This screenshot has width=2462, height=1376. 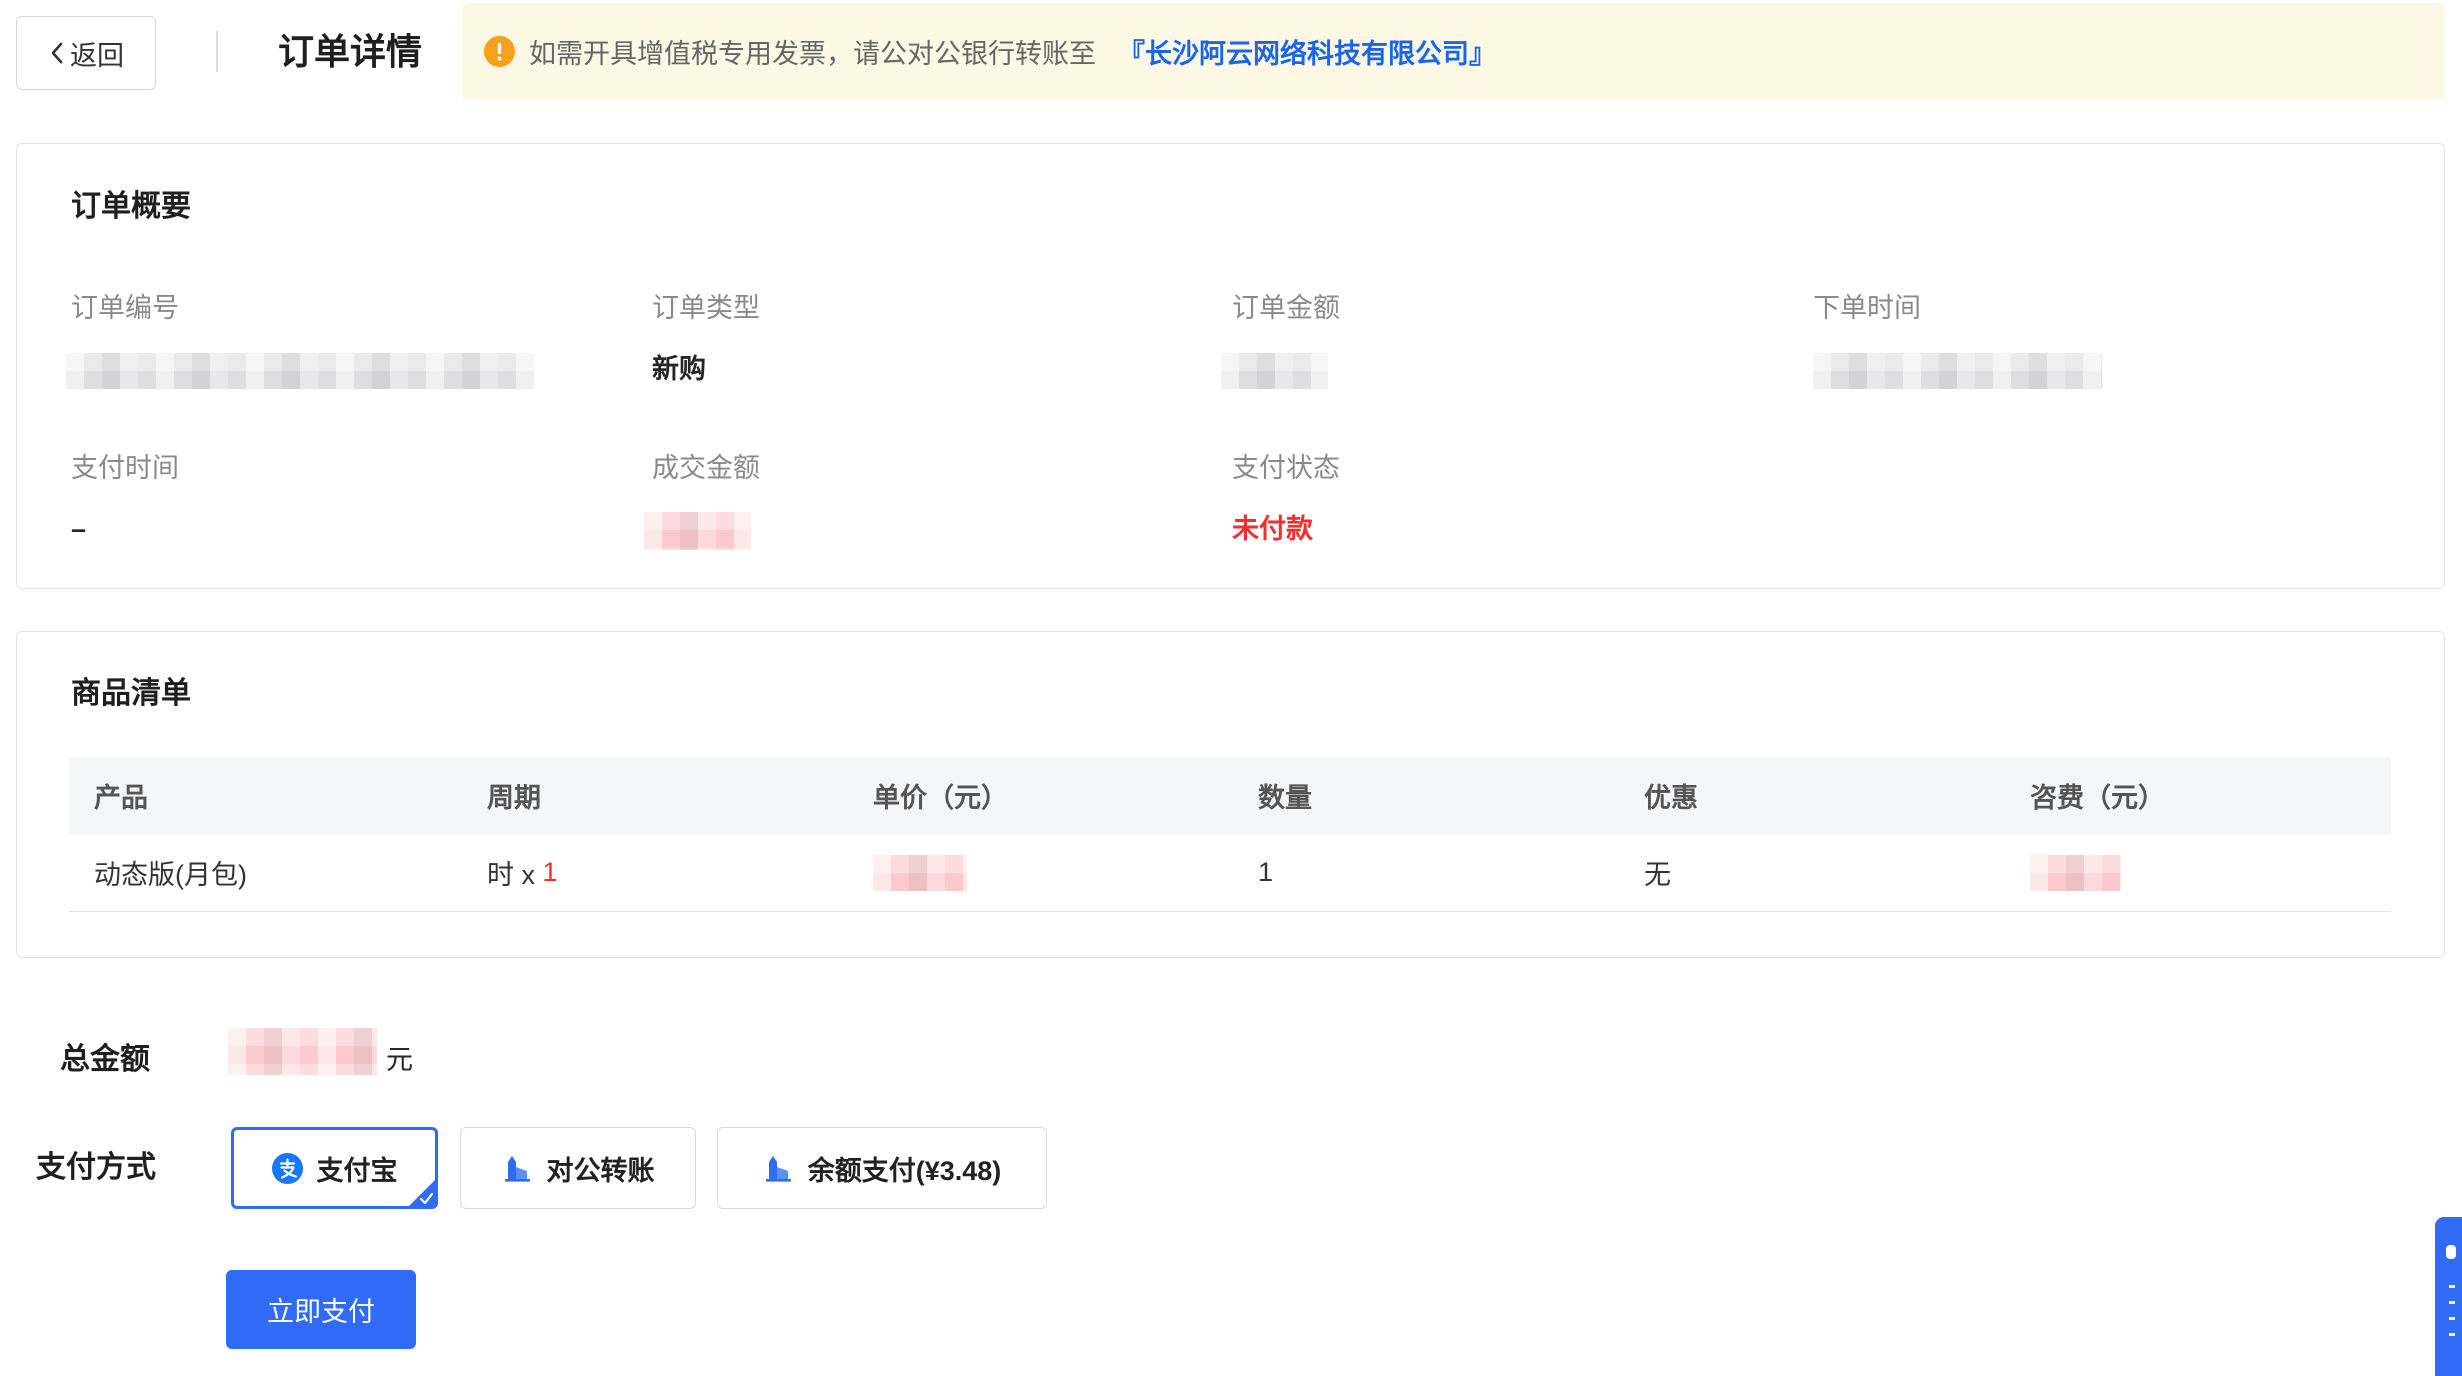 What do you see at coordinates (131, 206) in the screenshot?
I see `order-summary-title: 订单概要` at bounding box center [131, 206].